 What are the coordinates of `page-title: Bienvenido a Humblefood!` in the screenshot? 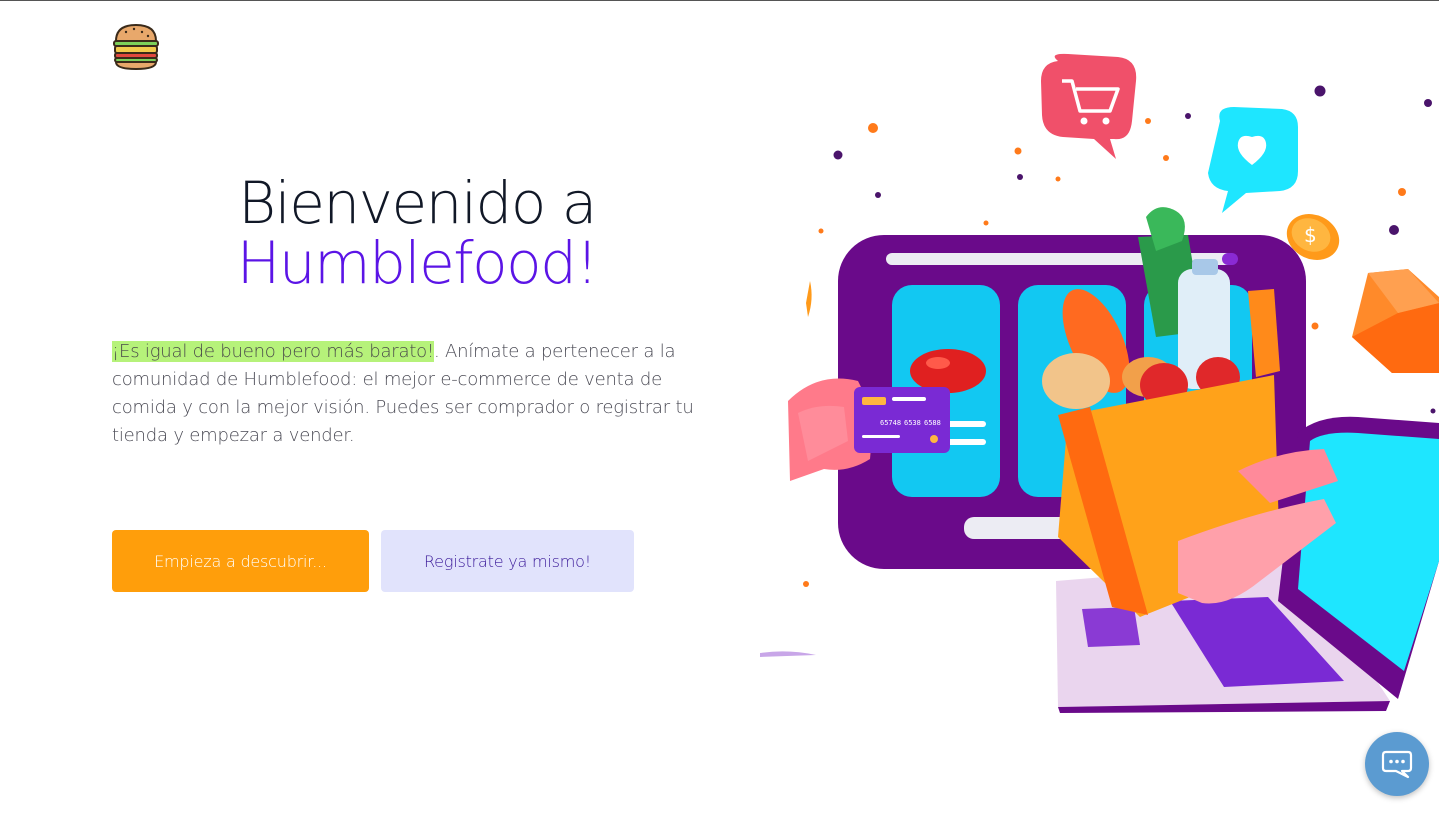 It's located at (417, 233).